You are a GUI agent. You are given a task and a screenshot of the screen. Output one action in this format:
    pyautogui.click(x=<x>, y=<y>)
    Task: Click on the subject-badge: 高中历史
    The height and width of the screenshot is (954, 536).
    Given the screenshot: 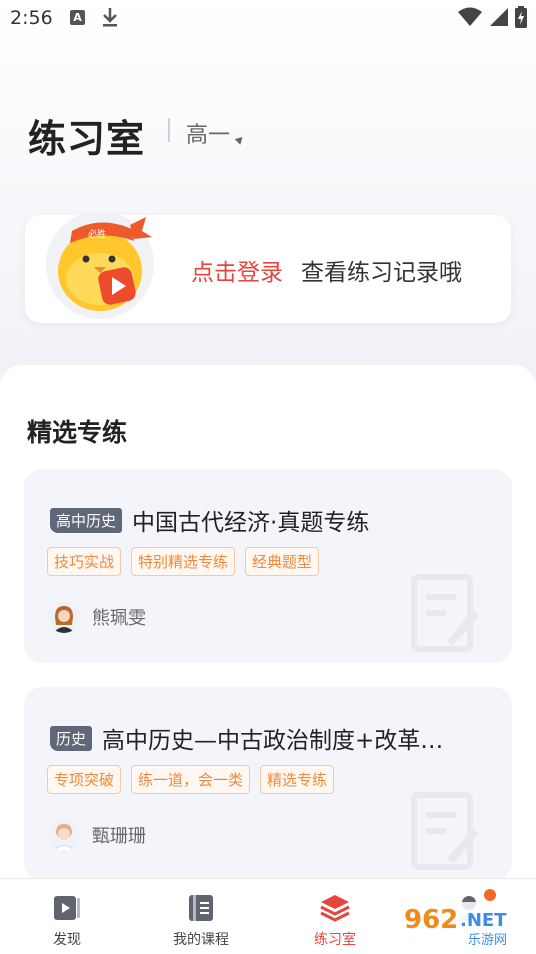 What is the action you would take?
    pyautogui.click(x=86, y=520)
    